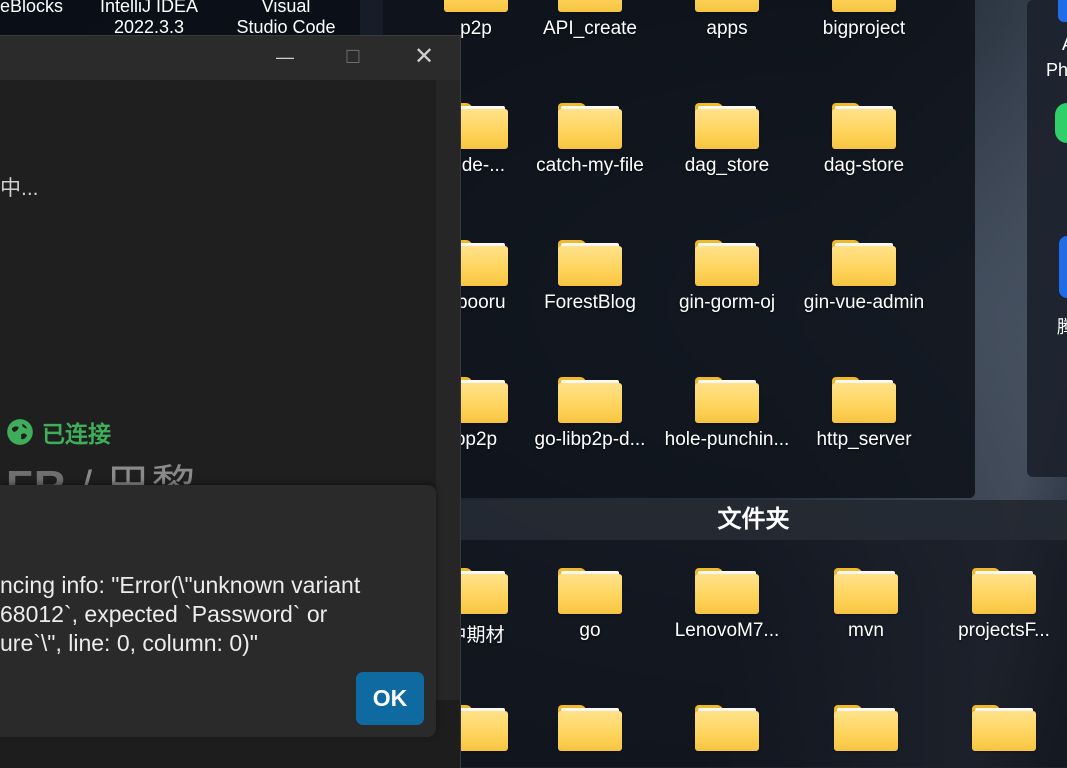 The height and width of the screenshot is (768, 1067). I want to click on minimize-icon: —, so click(285, 57).